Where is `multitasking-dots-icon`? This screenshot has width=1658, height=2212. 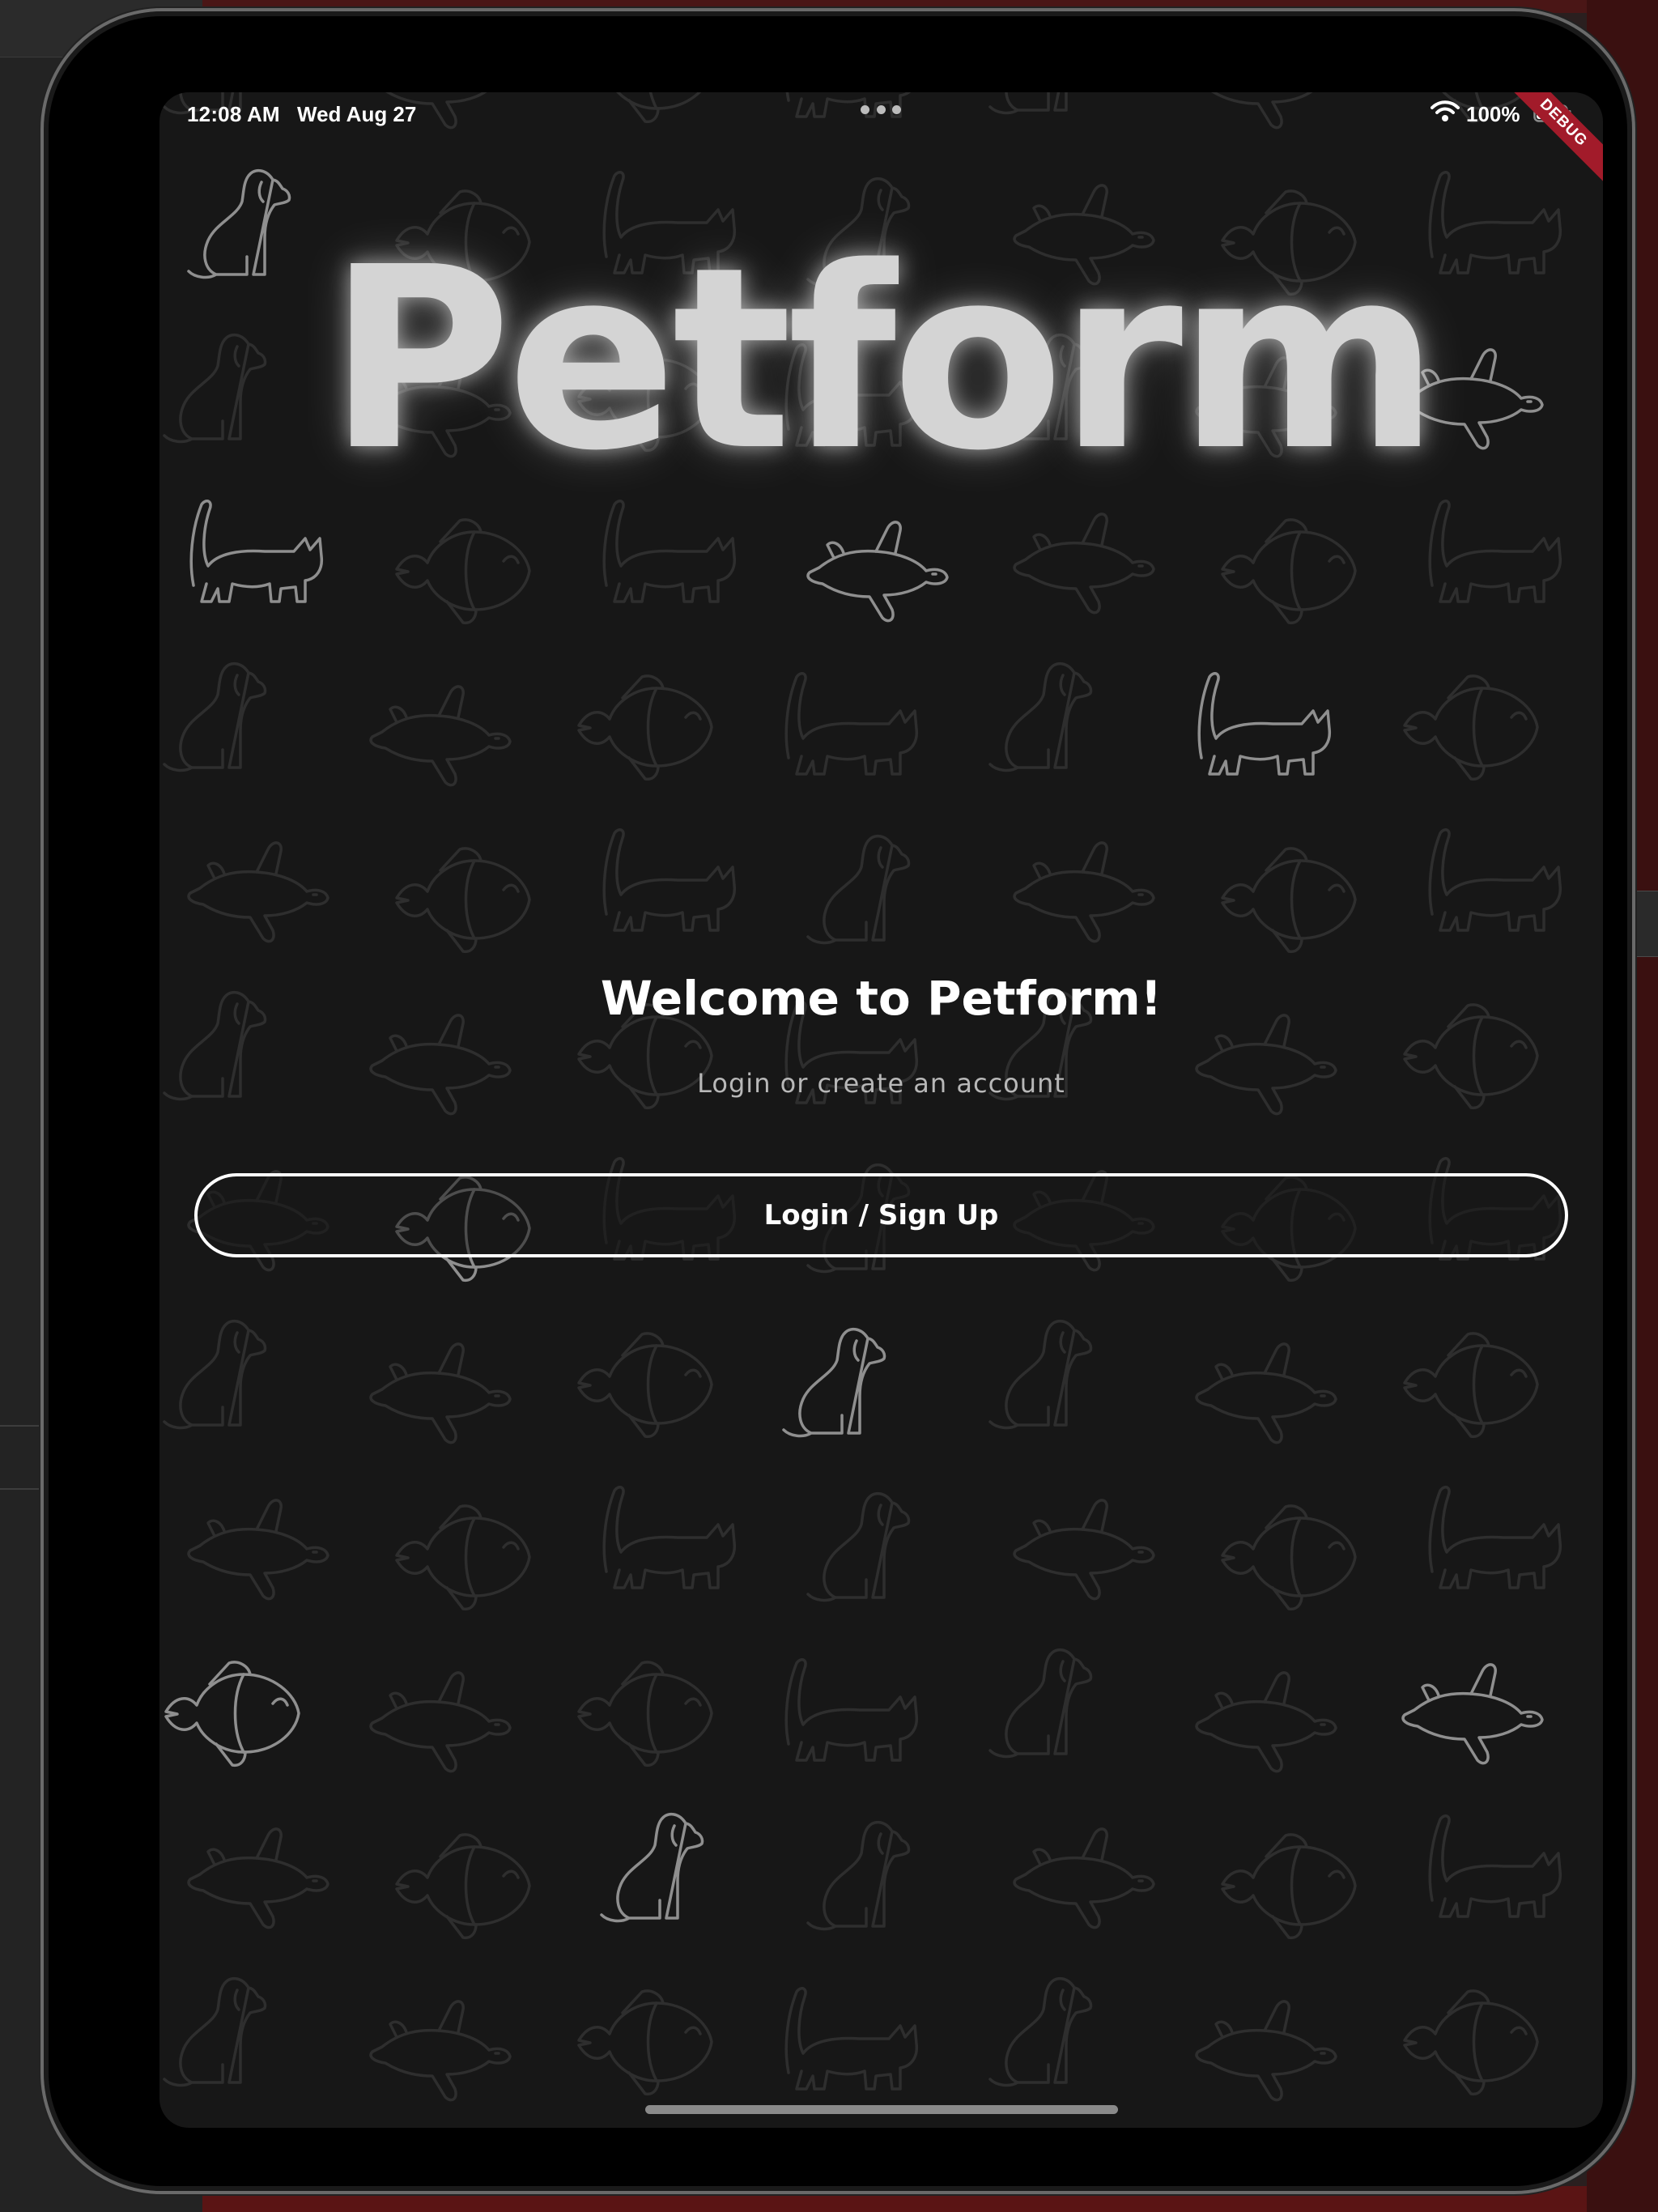 multitasking-dots-icon is located at coordinates (881, 110).